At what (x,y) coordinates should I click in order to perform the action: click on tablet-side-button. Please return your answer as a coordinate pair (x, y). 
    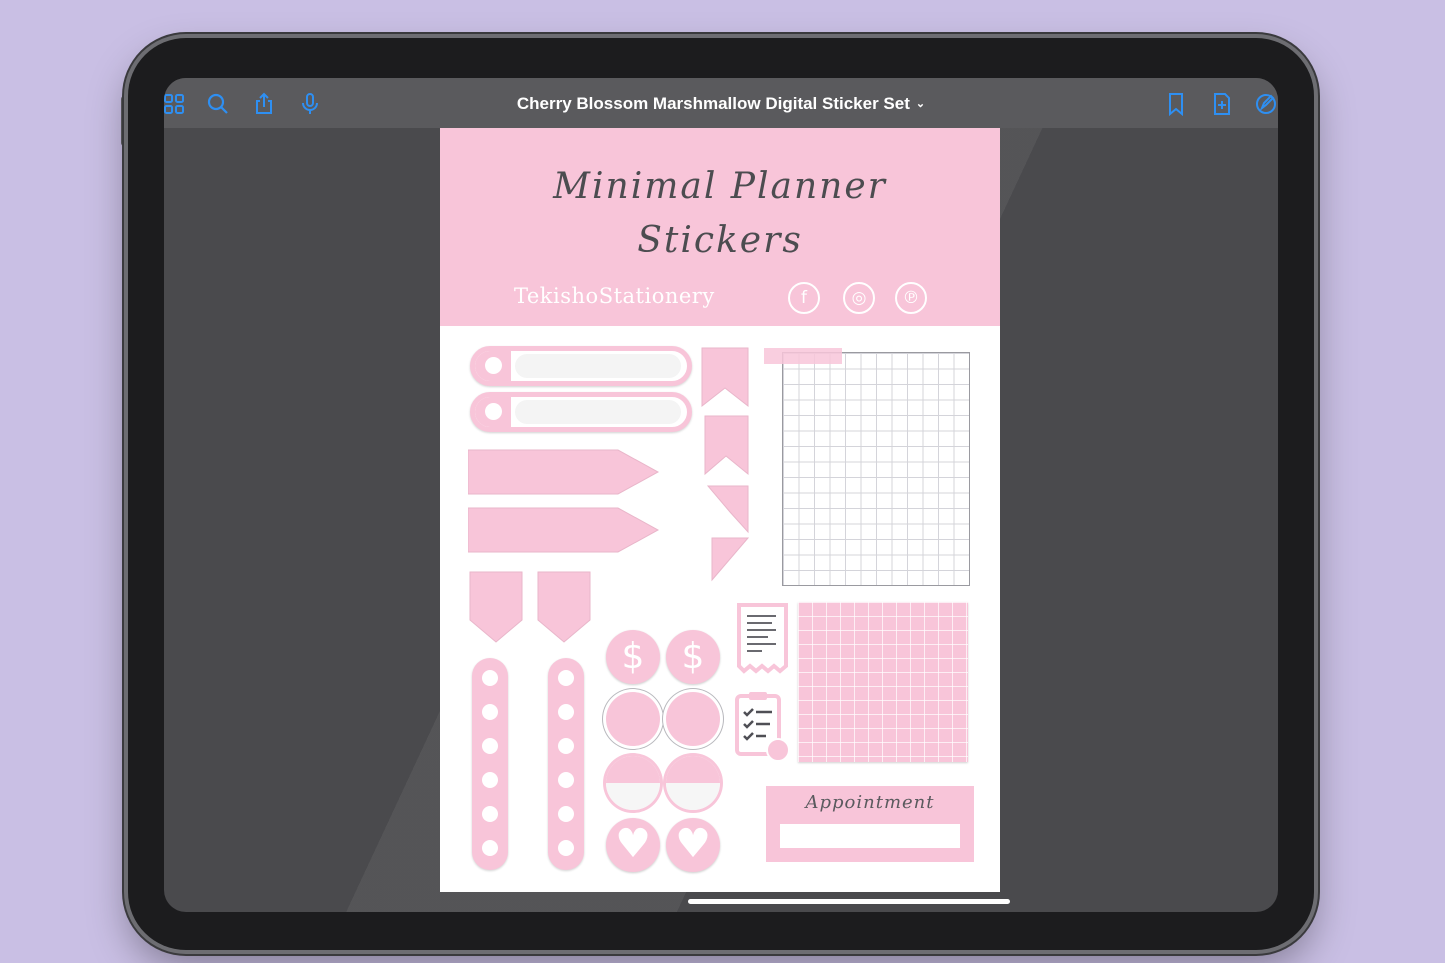
    Looking at the image, I should click on (123, 121).